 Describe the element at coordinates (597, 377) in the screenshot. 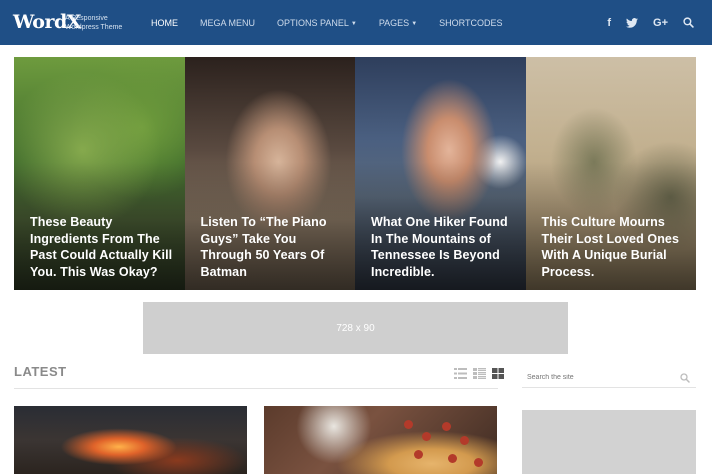

I see `search-input` at that location.